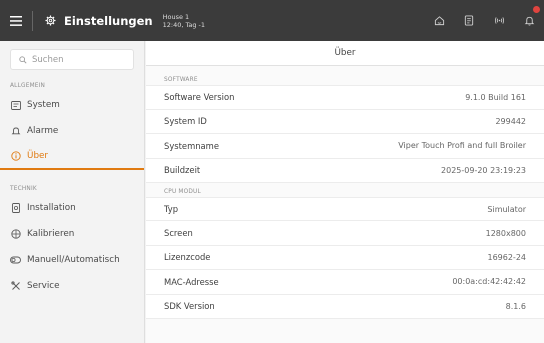 The width and height of the screenshot is (544, 343). What do you see at coordinates (181, 80) in the screenshot?
I see `group-label-software: SOFTWARE` at bounding box center [181, 80].